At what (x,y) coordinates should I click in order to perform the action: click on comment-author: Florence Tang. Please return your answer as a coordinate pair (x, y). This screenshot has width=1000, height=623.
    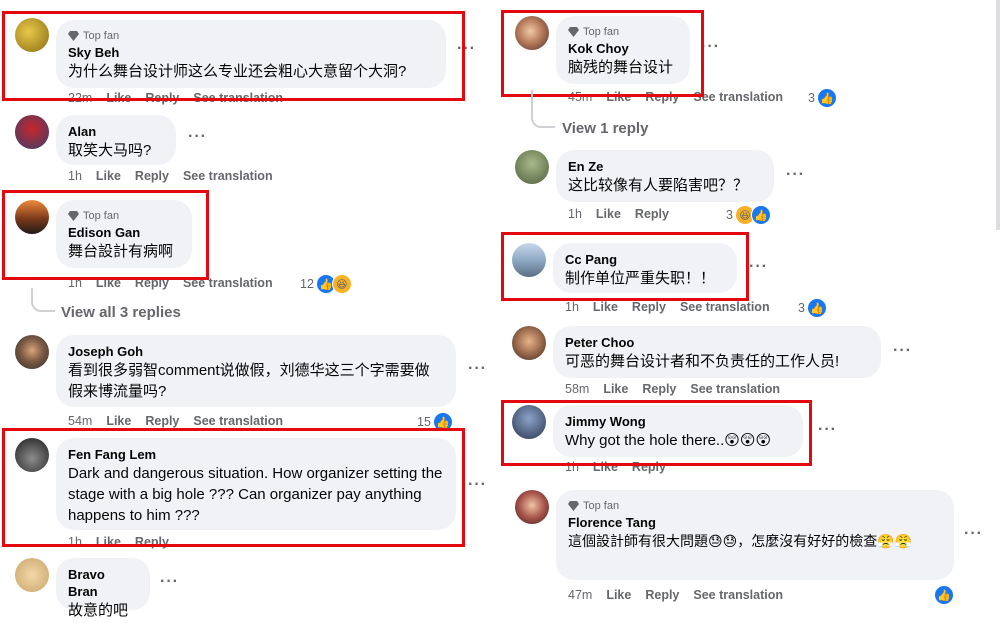
    Looking at the image, I should click on (755, 522).